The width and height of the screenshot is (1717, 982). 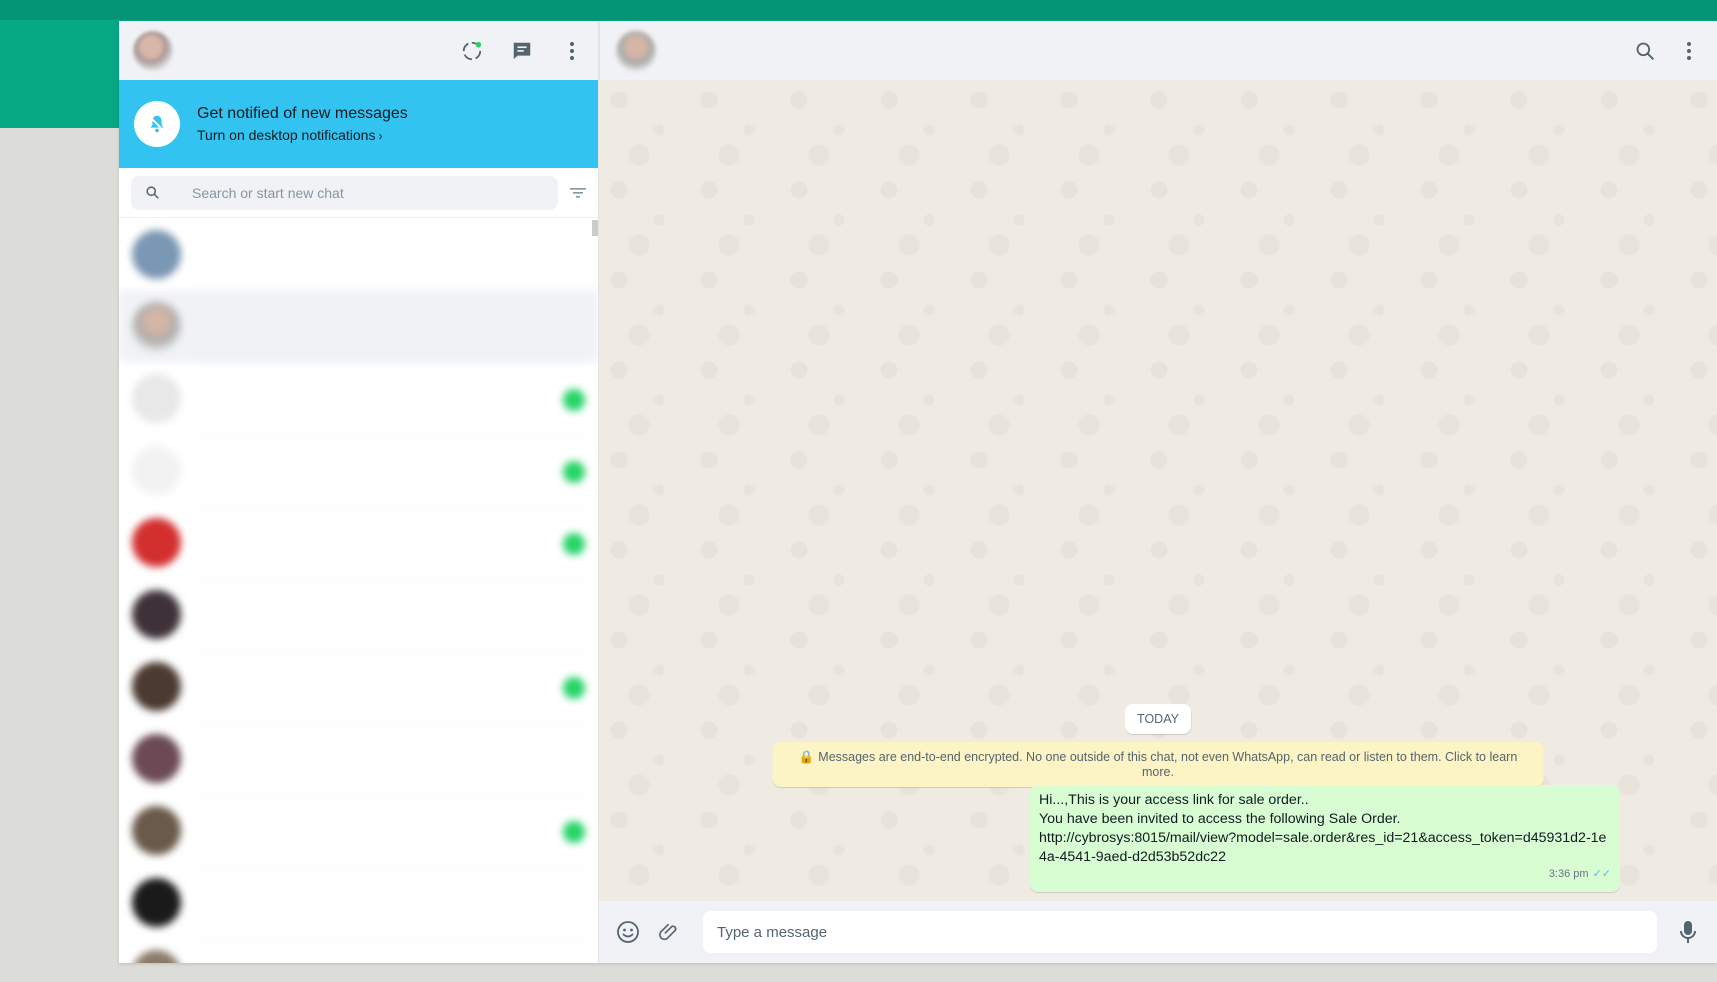 I want to click on search-input, so click(x=342, y=192).